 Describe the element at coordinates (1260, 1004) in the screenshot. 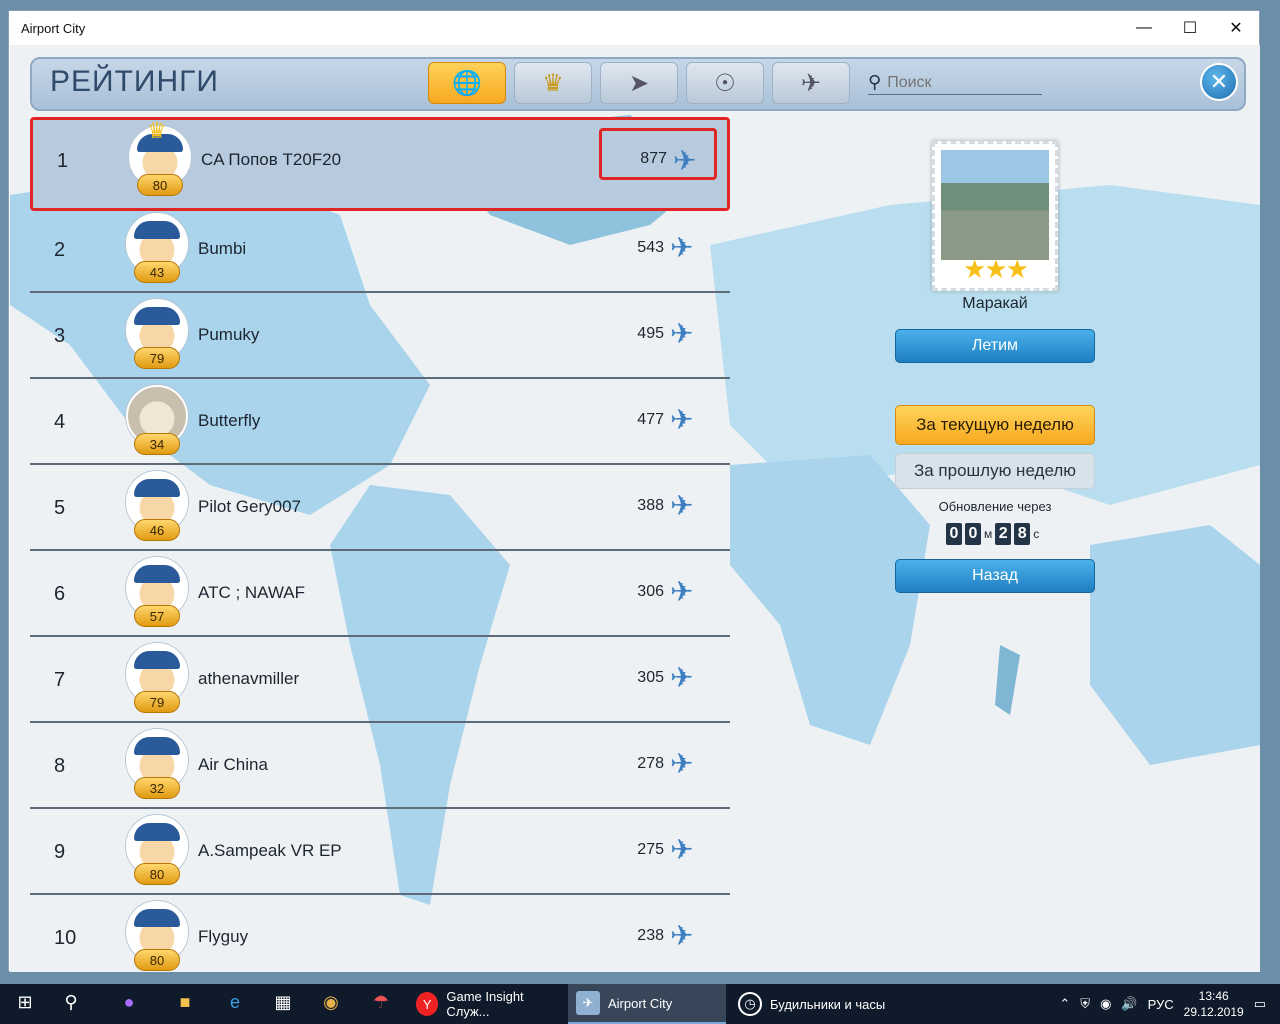

I see `notifications-icon: ▭` at that location.